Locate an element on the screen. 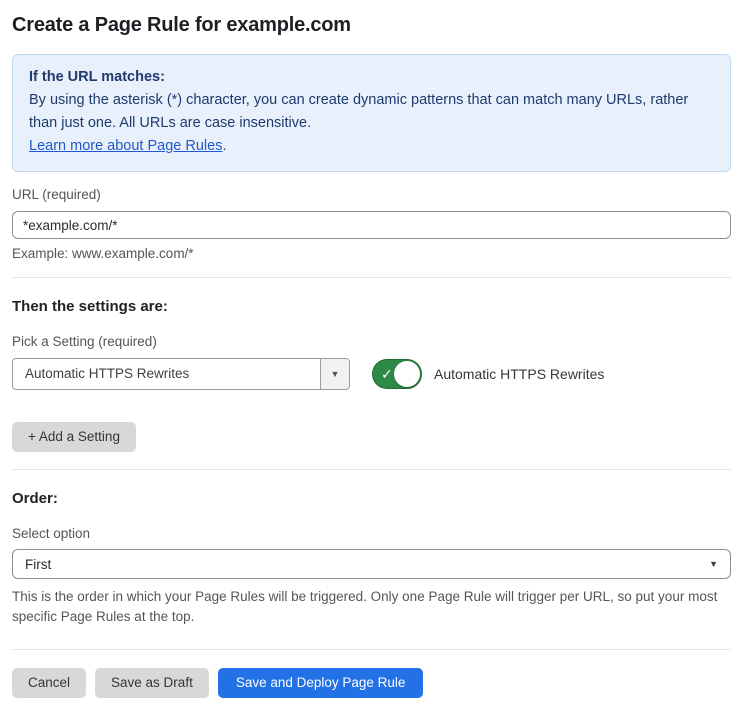 This screenshot has width=743, height=713. save-deploy-button: Save and Deploy Page Rule is located at coordinates (320, 683).